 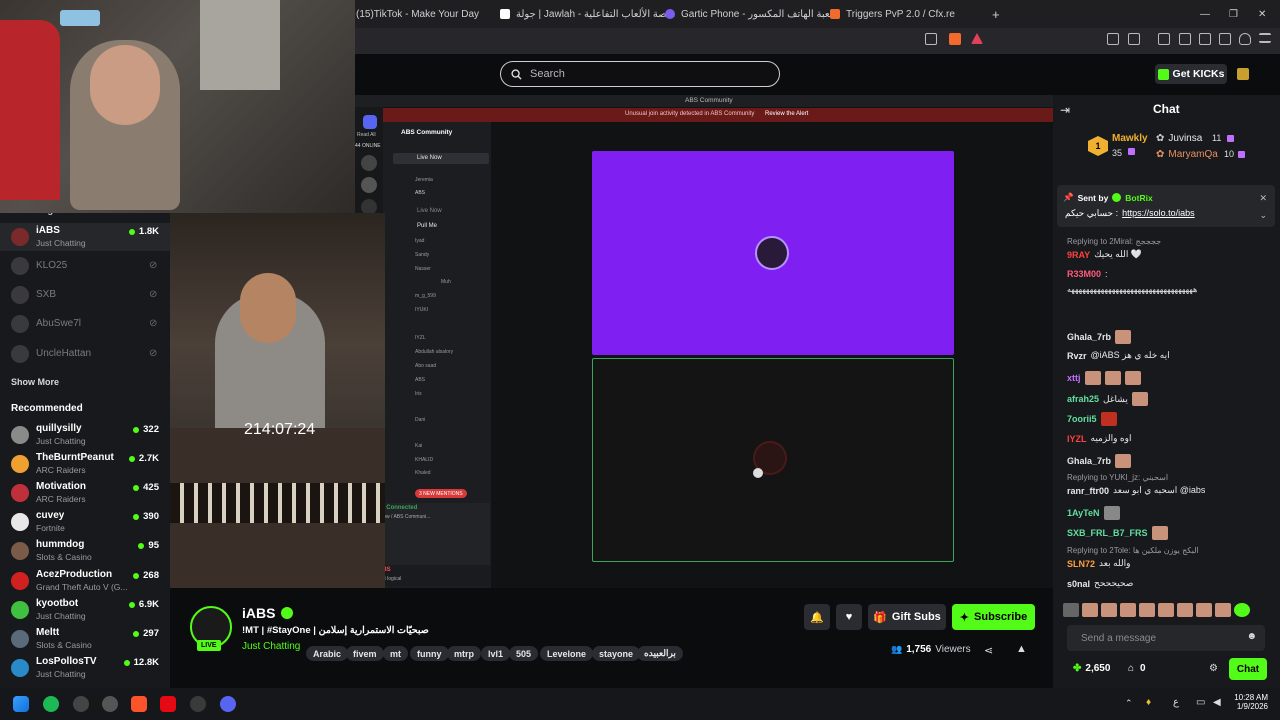 I want to click on ai-icon, so click(x=1225, y=39).